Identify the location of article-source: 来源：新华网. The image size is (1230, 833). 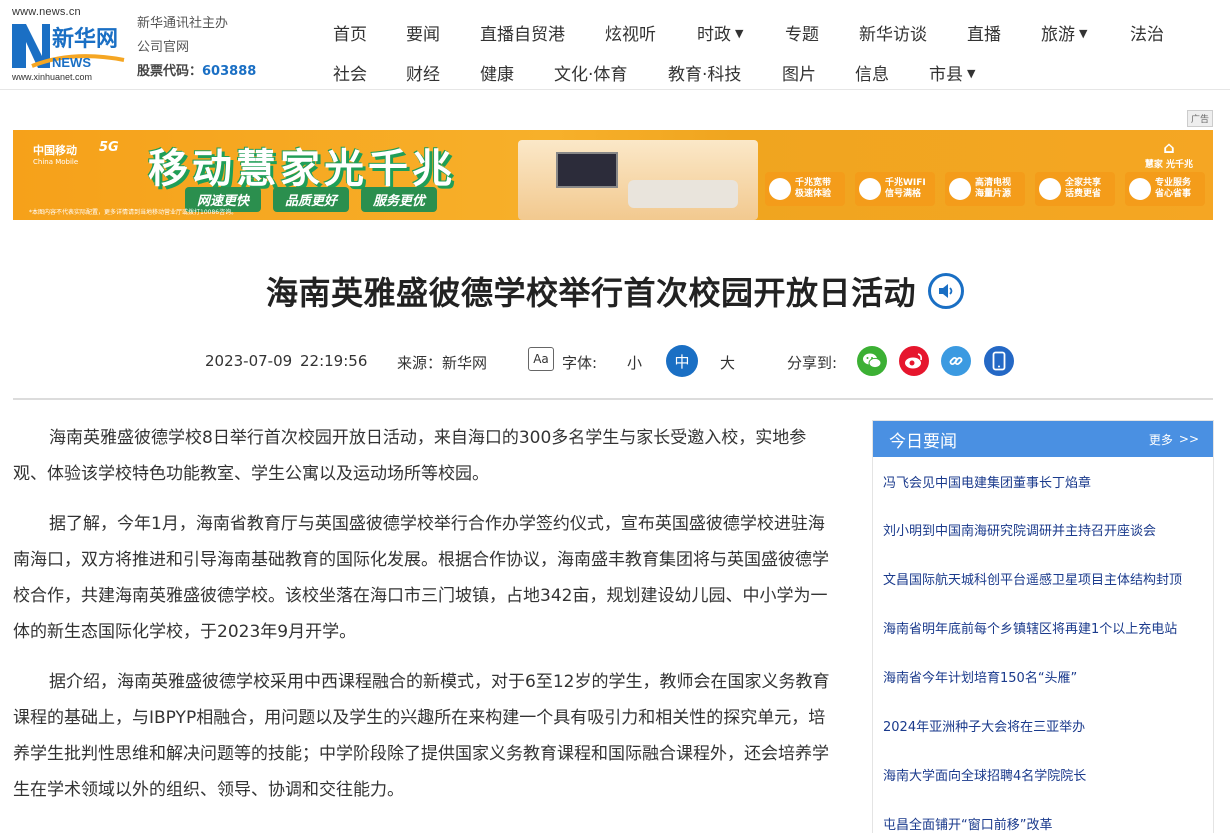
(442, 363).